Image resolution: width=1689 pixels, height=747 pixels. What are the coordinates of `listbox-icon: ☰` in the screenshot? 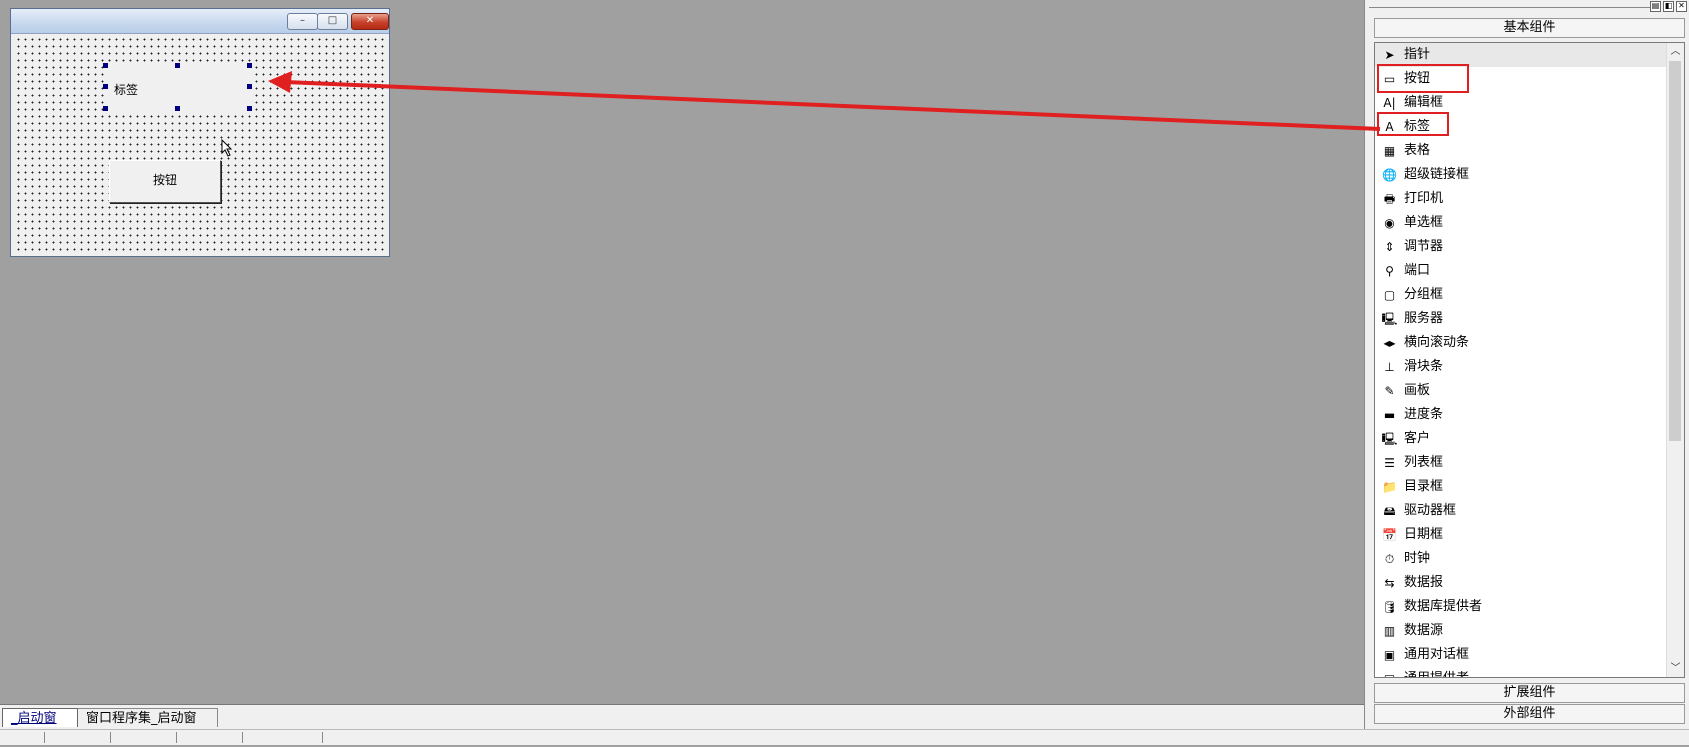 It's located at (1389, 463).